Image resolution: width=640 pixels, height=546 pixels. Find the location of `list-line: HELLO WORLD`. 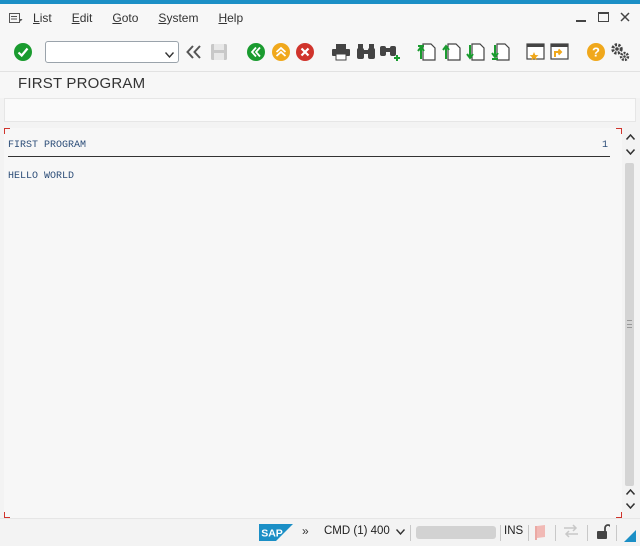

list-line: HELLO WORLD is located at coordinates (41, 176).